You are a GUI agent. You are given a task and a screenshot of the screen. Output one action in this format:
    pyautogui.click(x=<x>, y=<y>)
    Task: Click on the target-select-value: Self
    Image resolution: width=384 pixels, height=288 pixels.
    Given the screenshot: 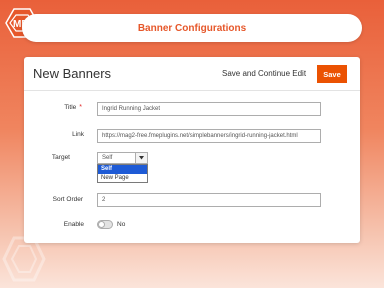 What is the action you would take?
    pyautogui.click(x=107, y=158)
    